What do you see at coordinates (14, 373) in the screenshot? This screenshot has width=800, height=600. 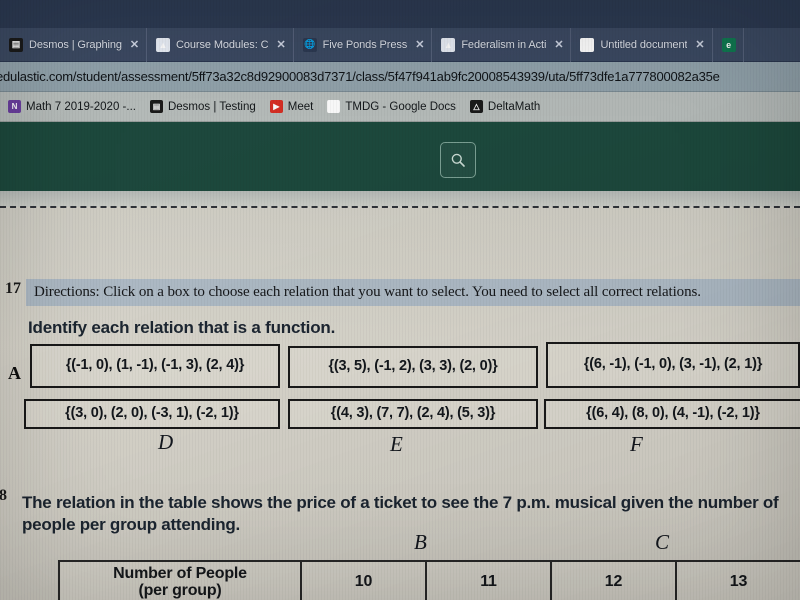 I see `choice-letter-a: A` at bounding box center [14, 373].